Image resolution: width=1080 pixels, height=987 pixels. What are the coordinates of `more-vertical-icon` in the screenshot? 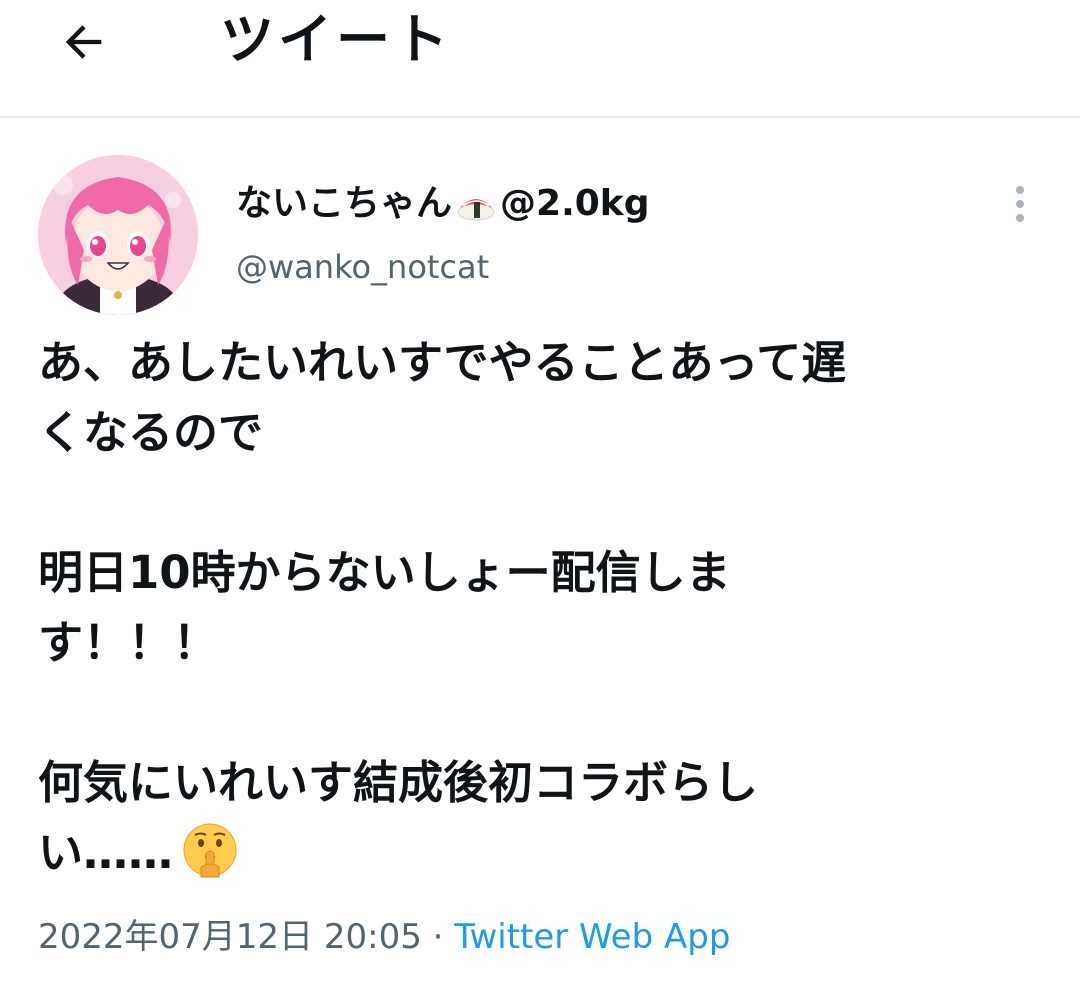 It's located at (1020, 190).